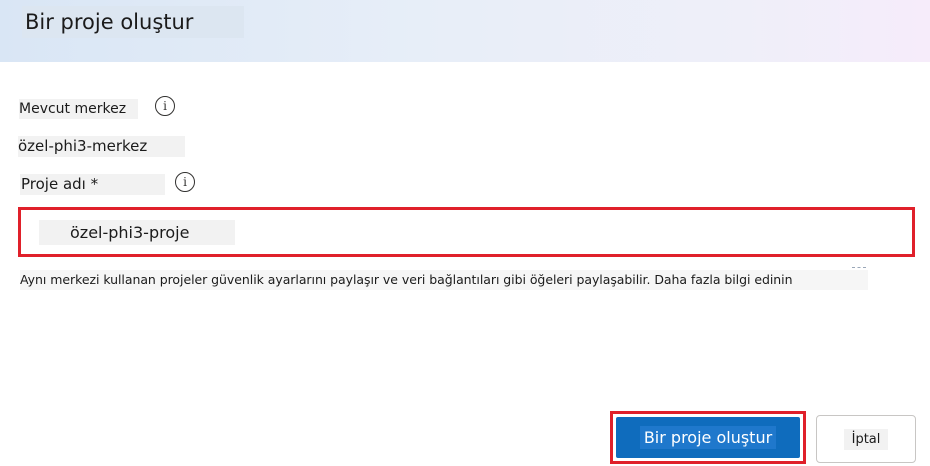  Describe the element at coordinates (137, 232) in the screenshot. I see `project-name-input` at that location.